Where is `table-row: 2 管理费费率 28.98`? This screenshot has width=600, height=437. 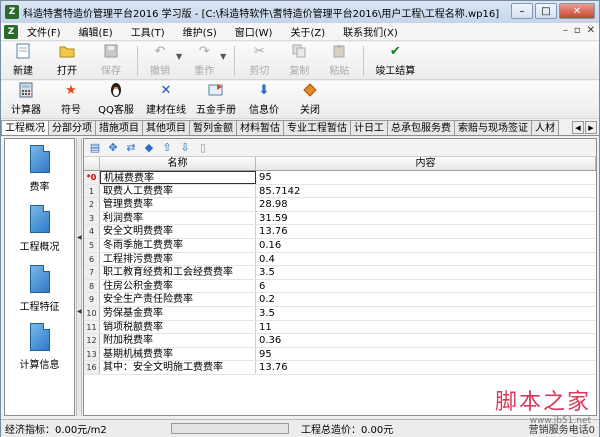 table-row: 2 管理费费率 28.98 is located at coordinates (340, 205).